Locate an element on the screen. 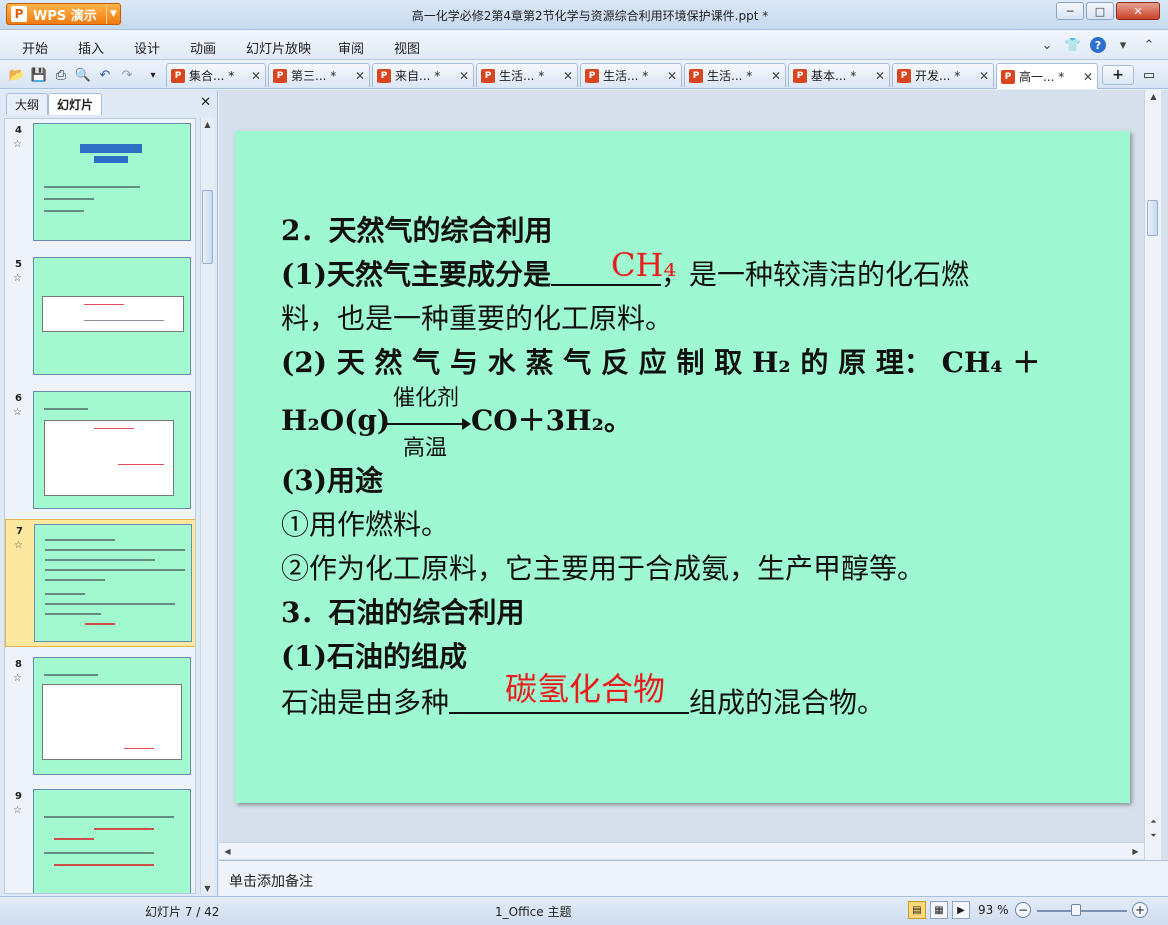 This screenshot has height=925, width=1168. open-folder-icon: 📂 is located at coordinates (17, 75).